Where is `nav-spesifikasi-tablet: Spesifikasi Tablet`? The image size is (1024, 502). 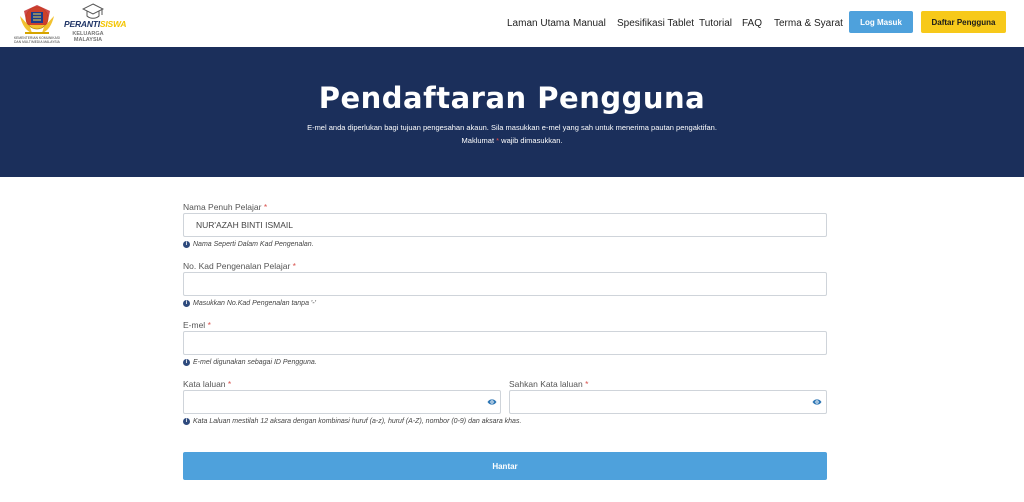 nav-spesifikasi-tablet: Spesifikasi Tablet is located at coordinates (655, 23).